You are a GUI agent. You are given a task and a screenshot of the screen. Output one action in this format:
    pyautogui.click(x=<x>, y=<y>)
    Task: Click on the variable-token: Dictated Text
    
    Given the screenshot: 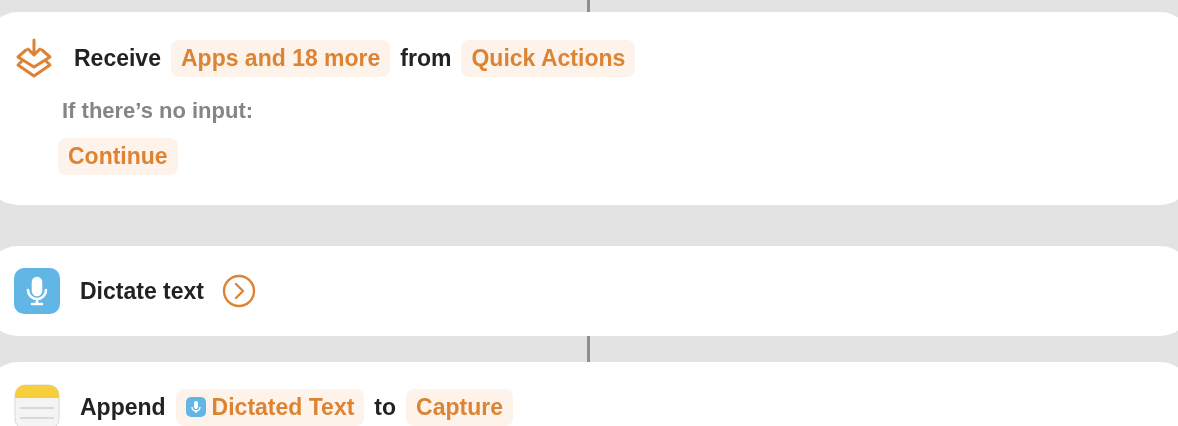 What is the action you would take?
    pyautogui.click(x=270, y=407)
    